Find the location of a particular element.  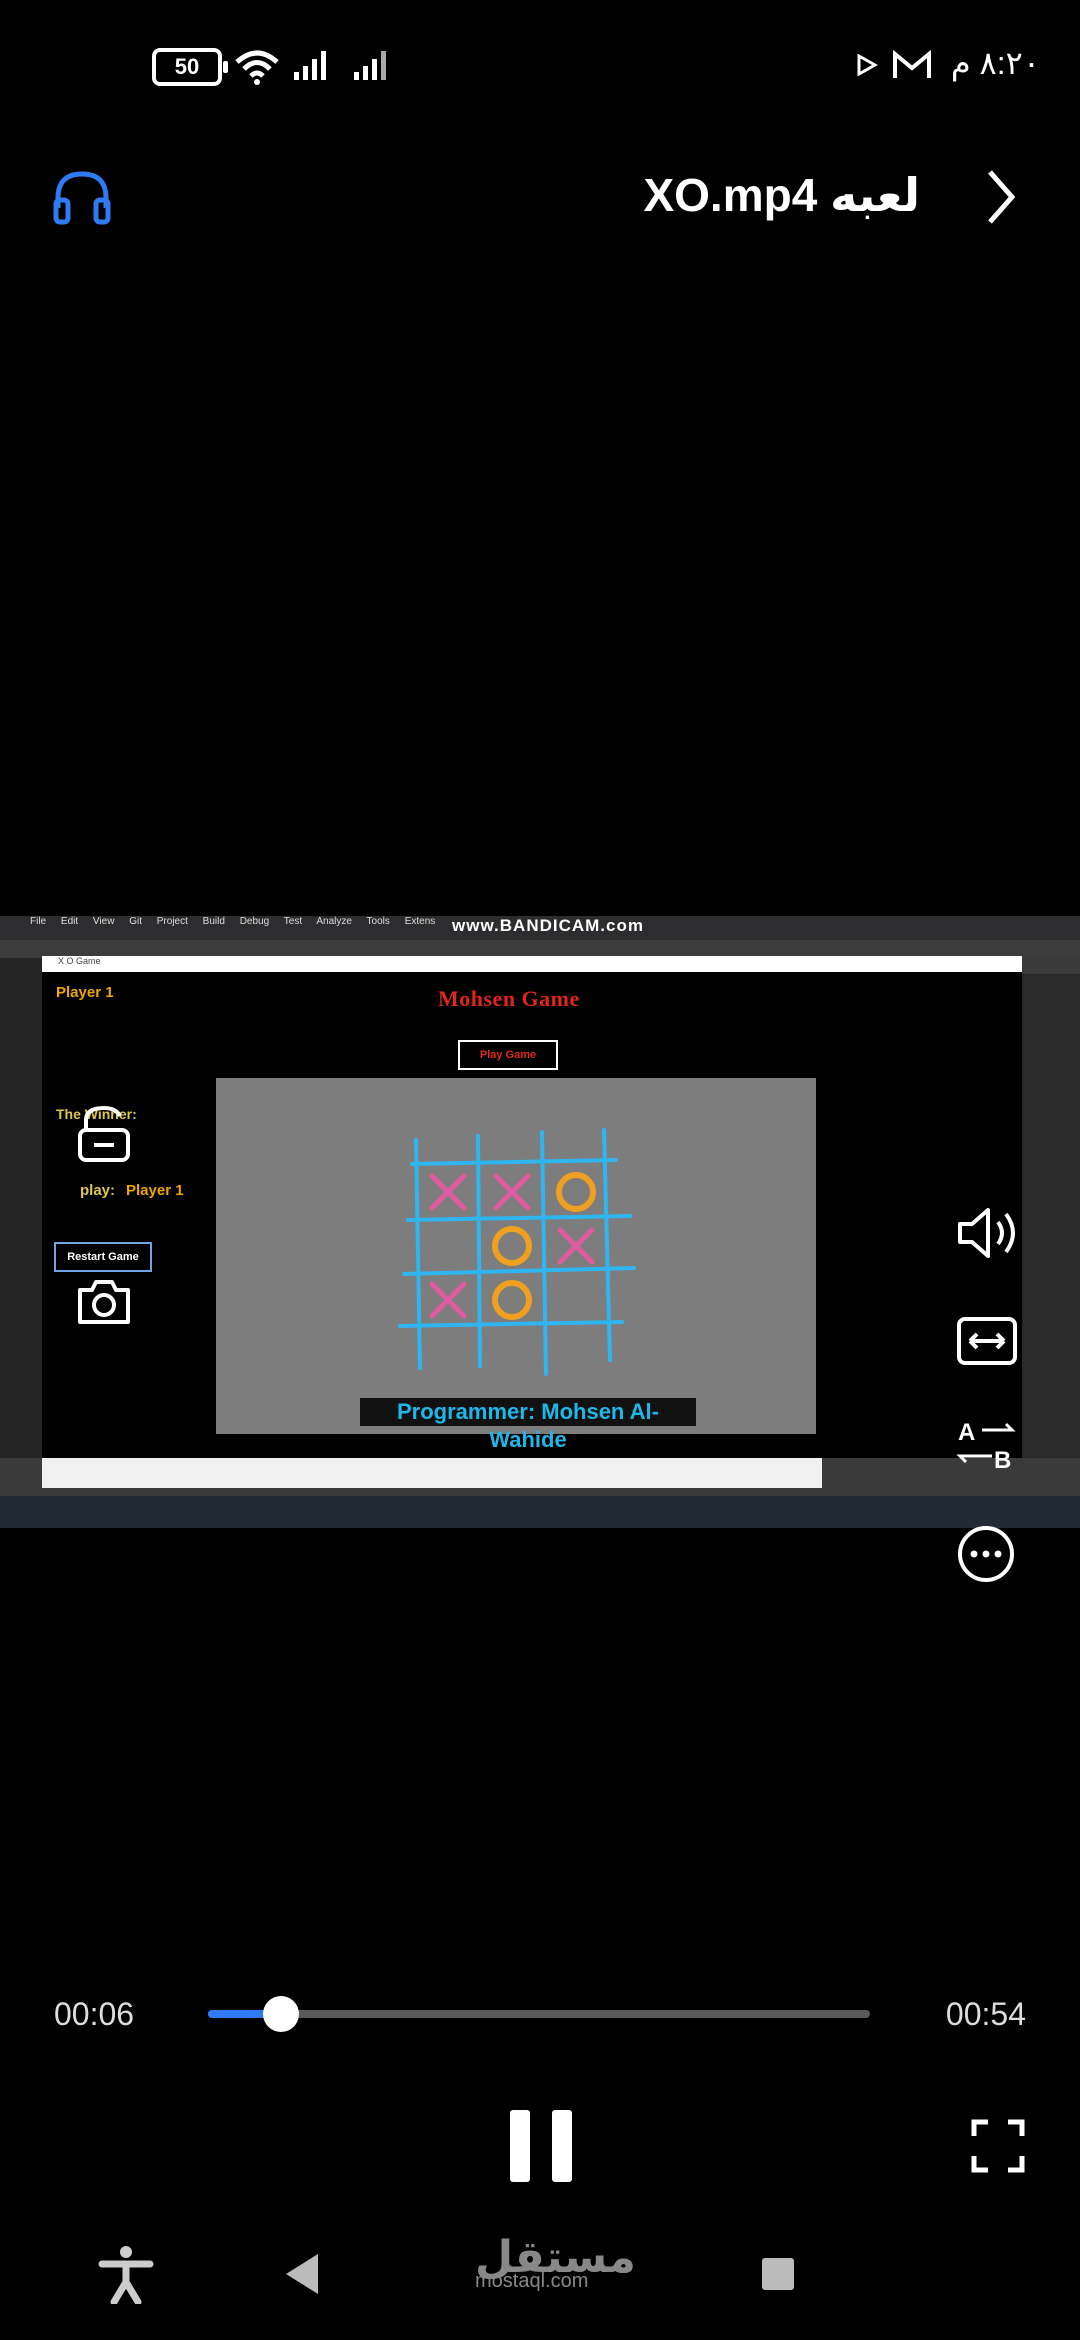

windows-taskbar is located at coordinates (540, 1512).